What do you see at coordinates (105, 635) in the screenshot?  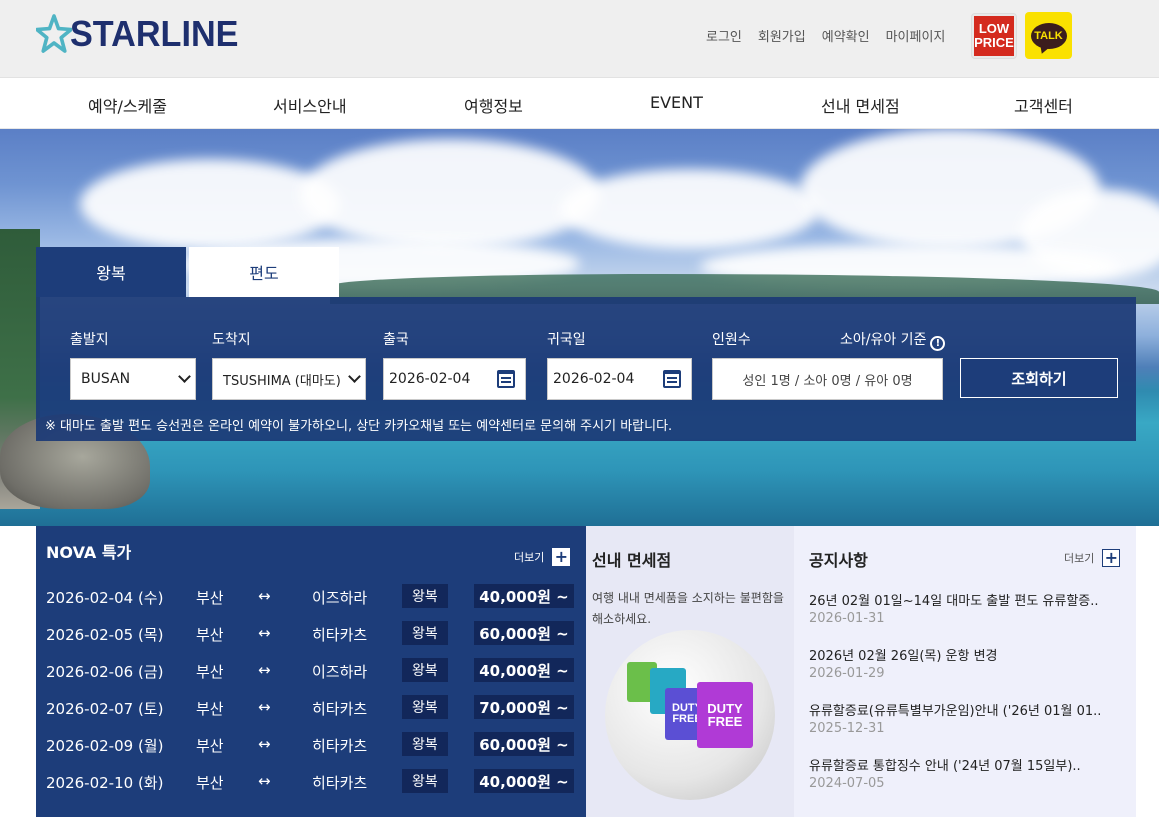 I see `deal-date: 2026-02-05 (목)` at bounding box center [105, 635].